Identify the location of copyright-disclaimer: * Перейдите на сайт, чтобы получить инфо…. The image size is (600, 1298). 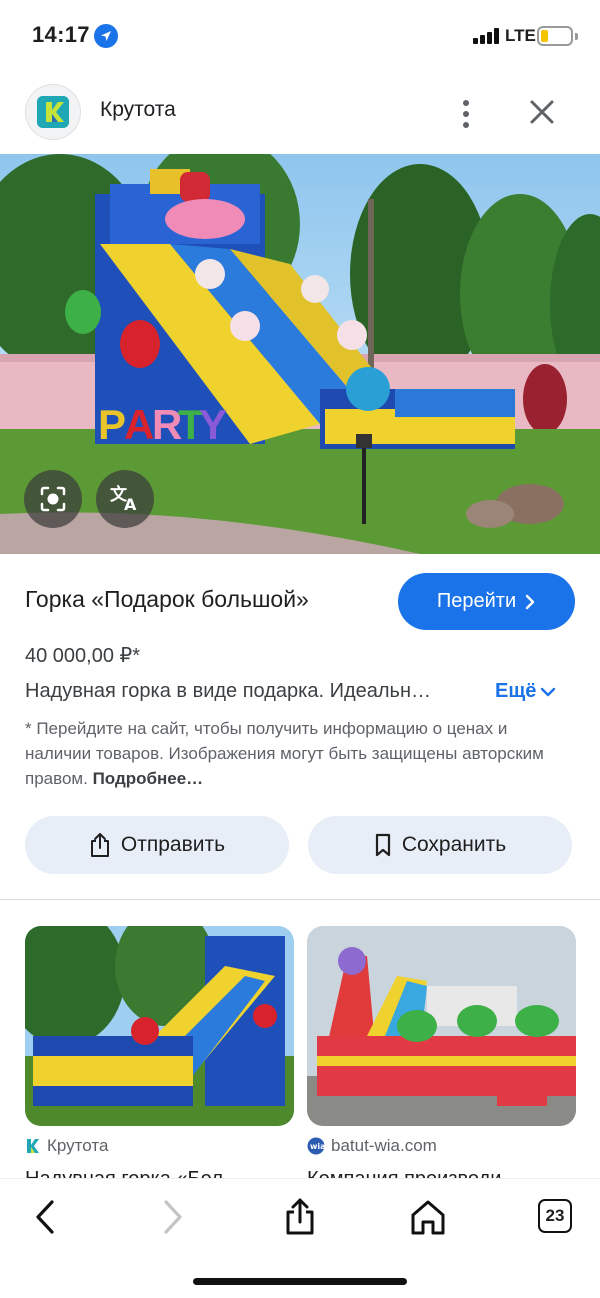
(300, 753).